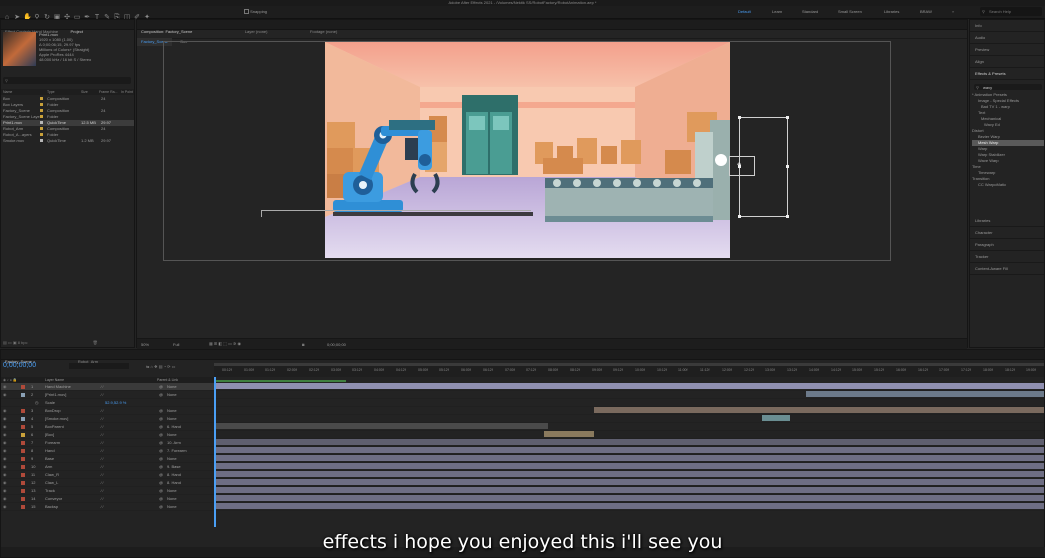 The width and height of the screenshot is (1045, 558). I want to click on panel-paragraph: Paragraph, so click(1007, 245).